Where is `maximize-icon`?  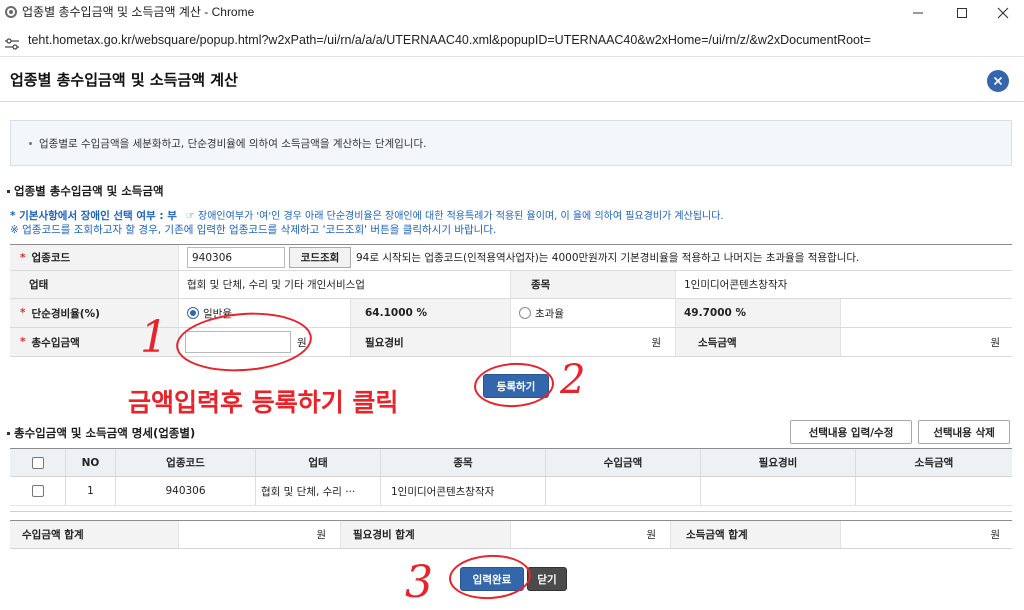
maximize-icon is located at coordinates (962, 12).